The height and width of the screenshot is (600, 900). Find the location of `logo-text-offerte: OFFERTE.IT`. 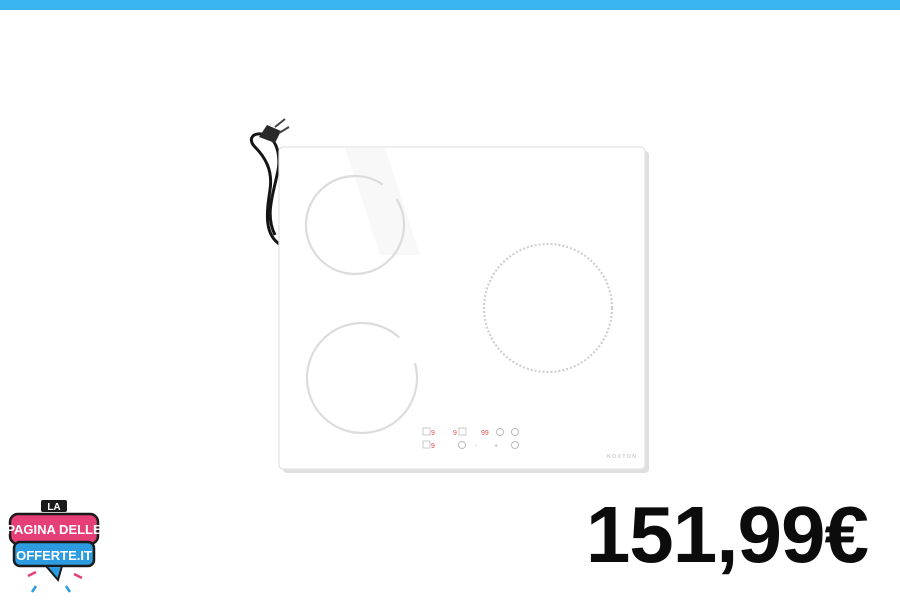

logo-text-offerte: OFFERTE.IT is located at coordinates (54, 555).